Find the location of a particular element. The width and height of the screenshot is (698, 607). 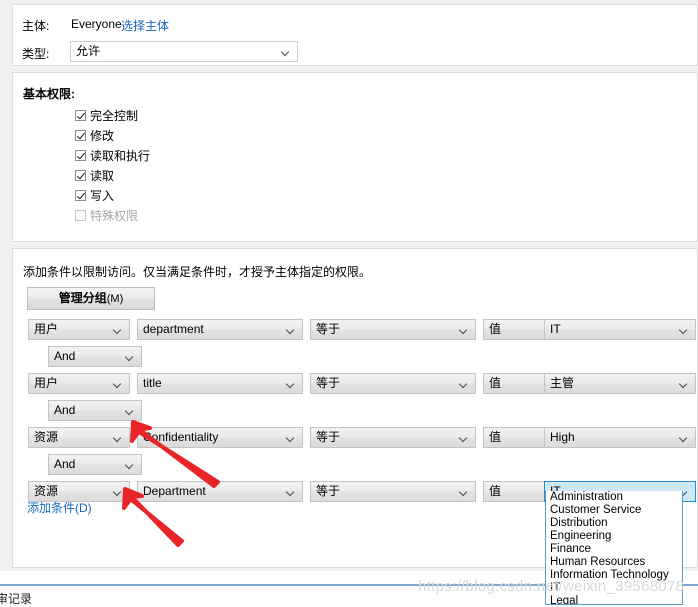

condition-comparison-operator-combobox-1: 等于 is located at coordinates (393, 383).